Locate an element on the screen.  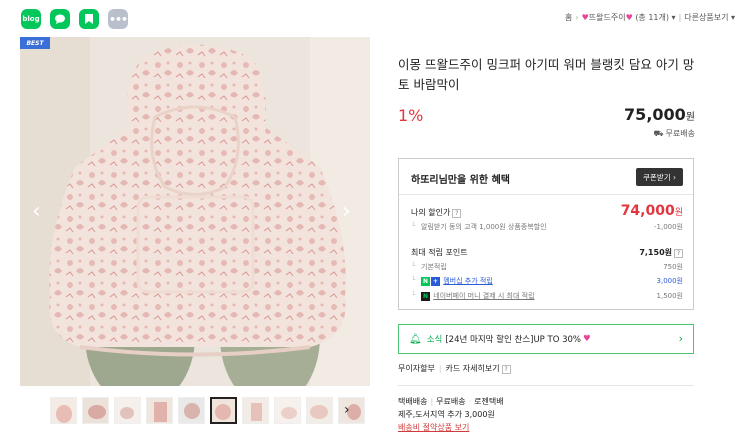
top-bar: blog ••• 홈 › ♥뜨왈드주이♥ (총 11개) ▾ | 다른상품보기 ▾ is located at coordinates (371, 18).